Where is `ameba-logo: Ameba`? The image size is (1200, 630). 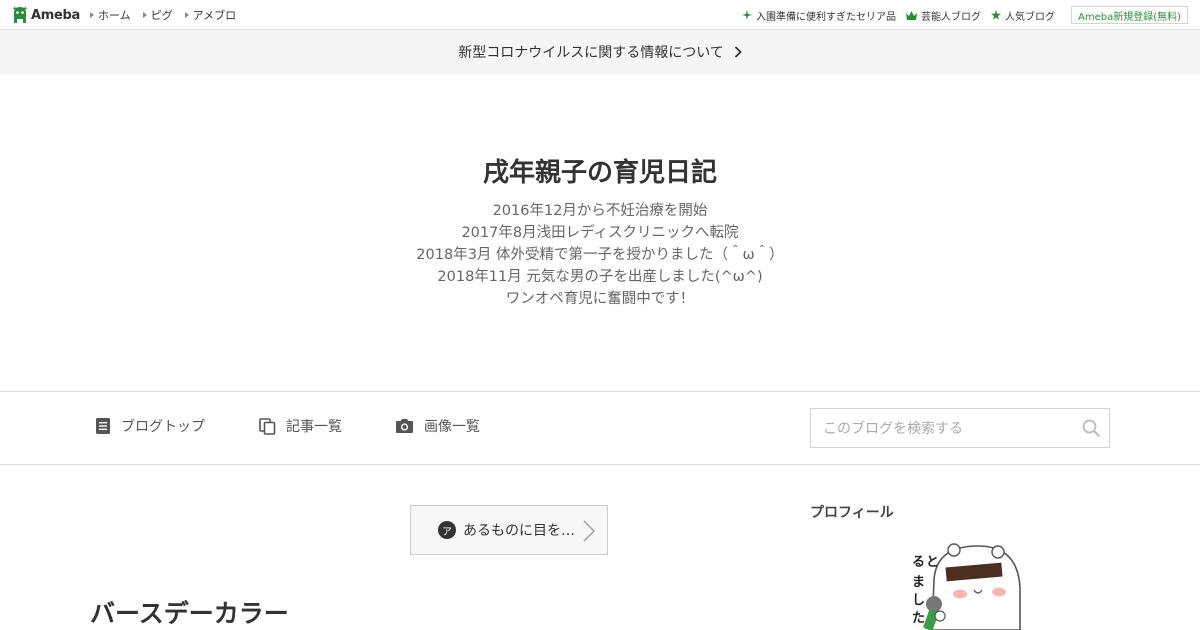
ameba-logo: Ameba is located at coordinates (46, 15).